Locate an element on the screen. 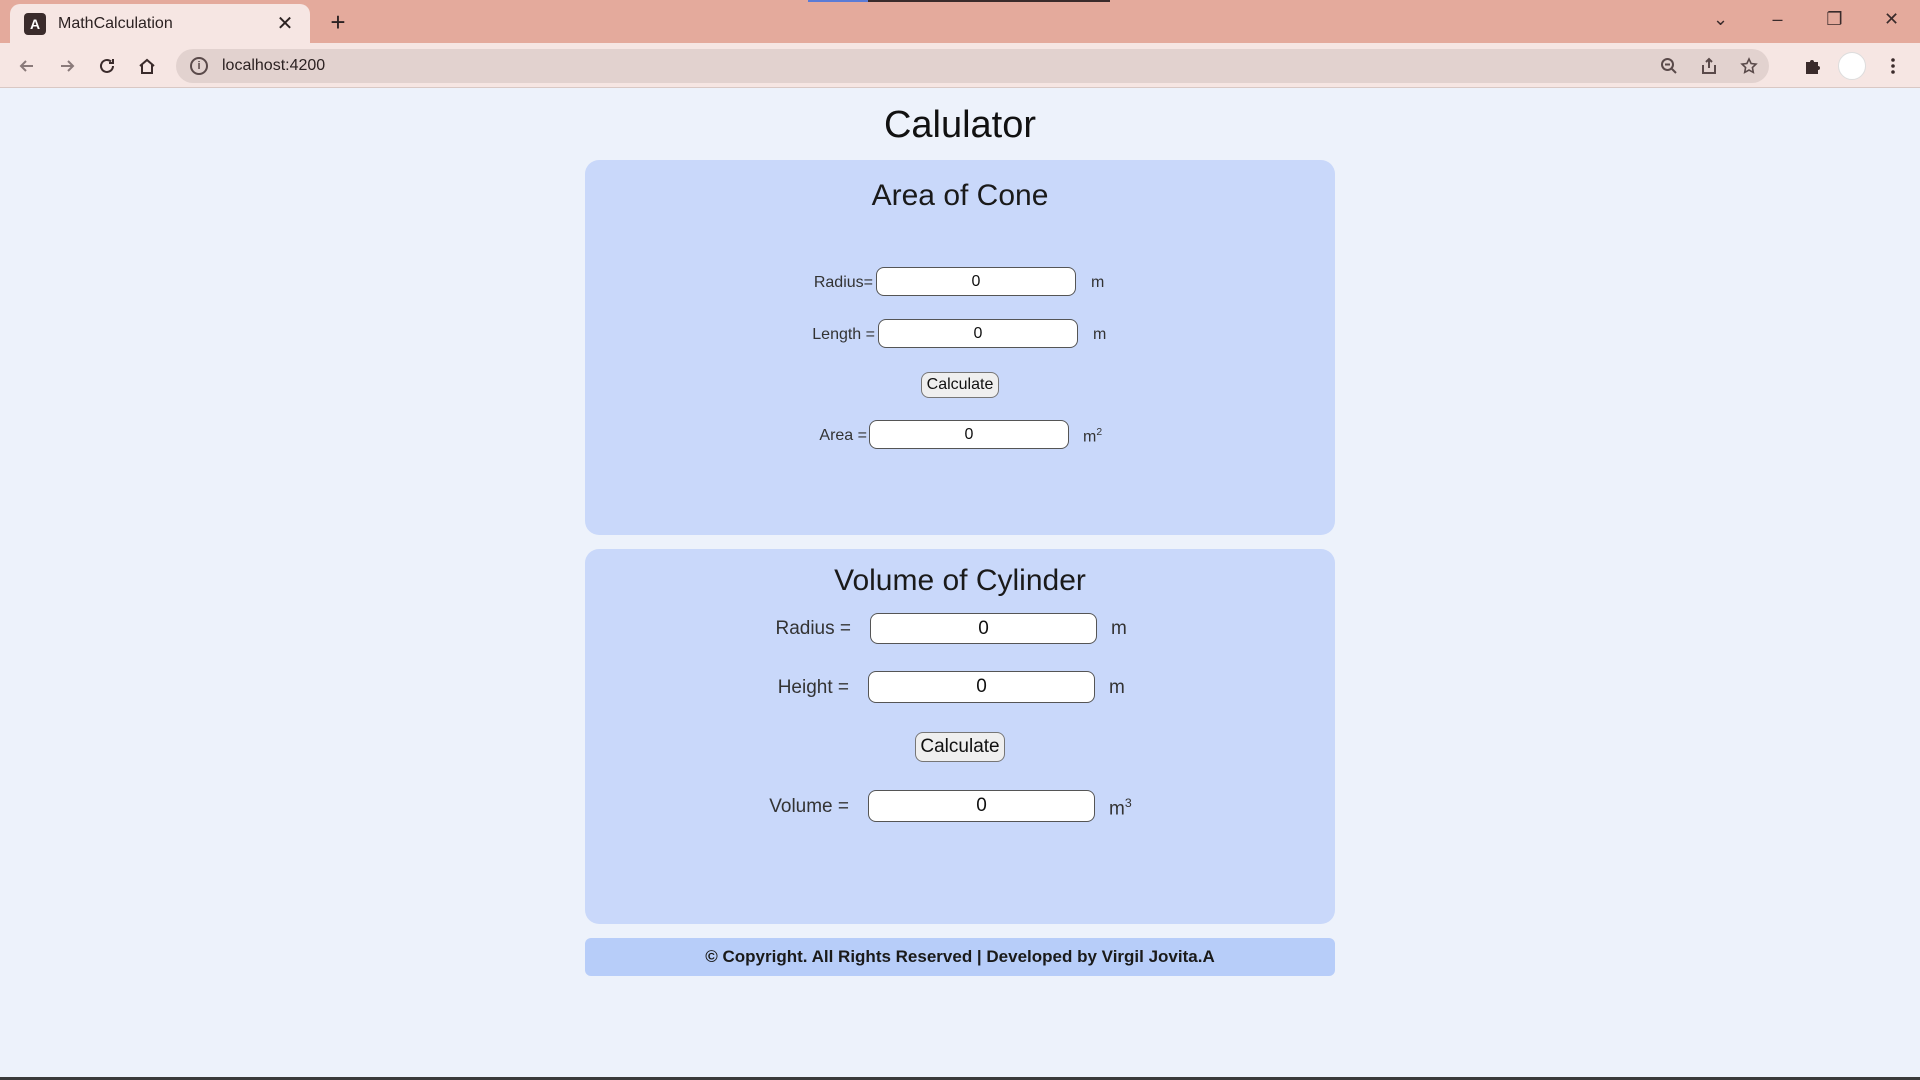 The height and width of the screenshot is (1080, 1920). cylinder-height-row: Height = m is located at coordinates (960, 687).